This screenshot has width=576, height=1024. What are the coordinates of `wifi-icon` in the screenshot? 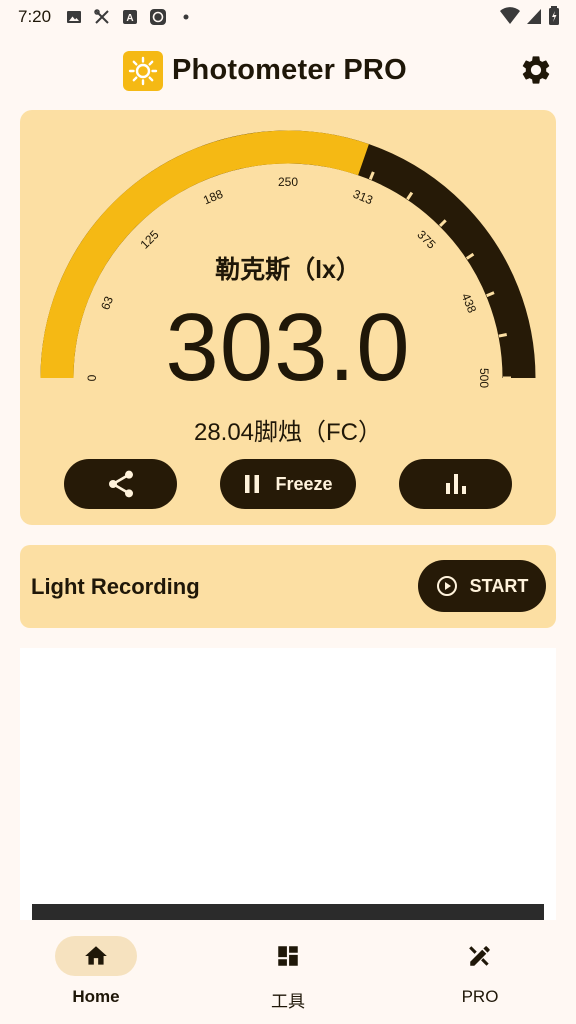 It's located at (510, 18).